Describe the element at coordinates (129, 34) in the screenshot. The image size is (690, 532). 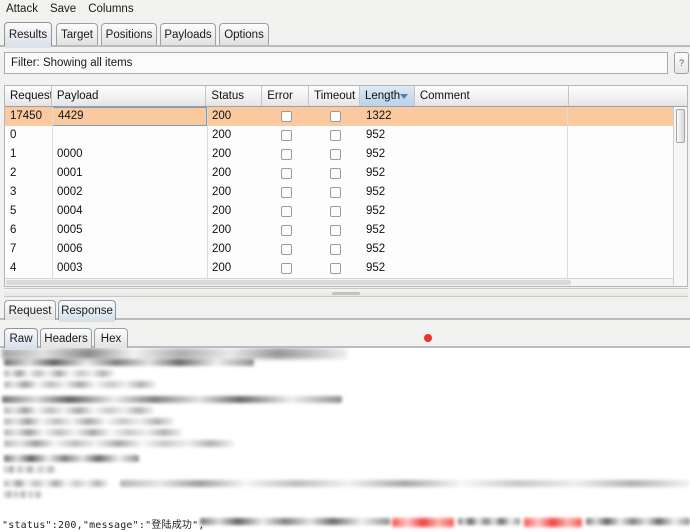
I see `tab-positions: Positions` at that location.